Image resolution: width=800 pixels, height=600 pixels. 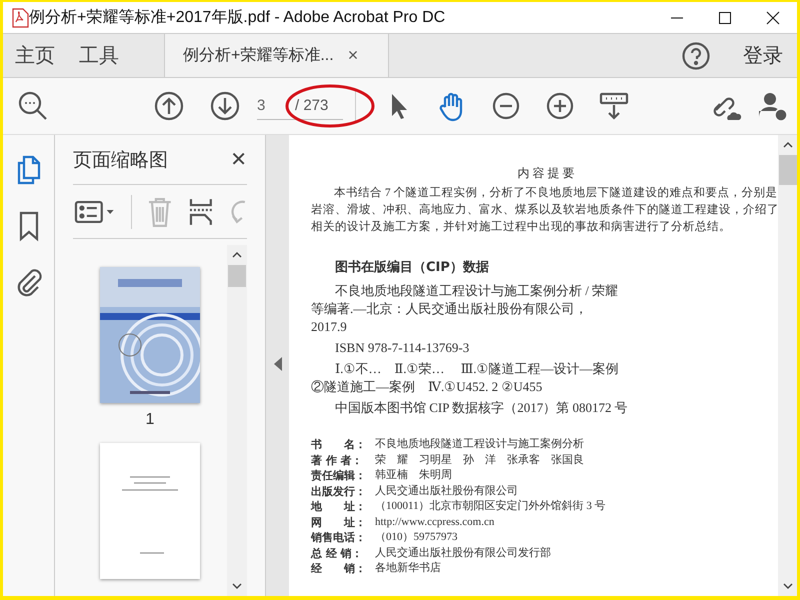 I want to click on detail-label: 地 址：, so click(x=339, y=506).